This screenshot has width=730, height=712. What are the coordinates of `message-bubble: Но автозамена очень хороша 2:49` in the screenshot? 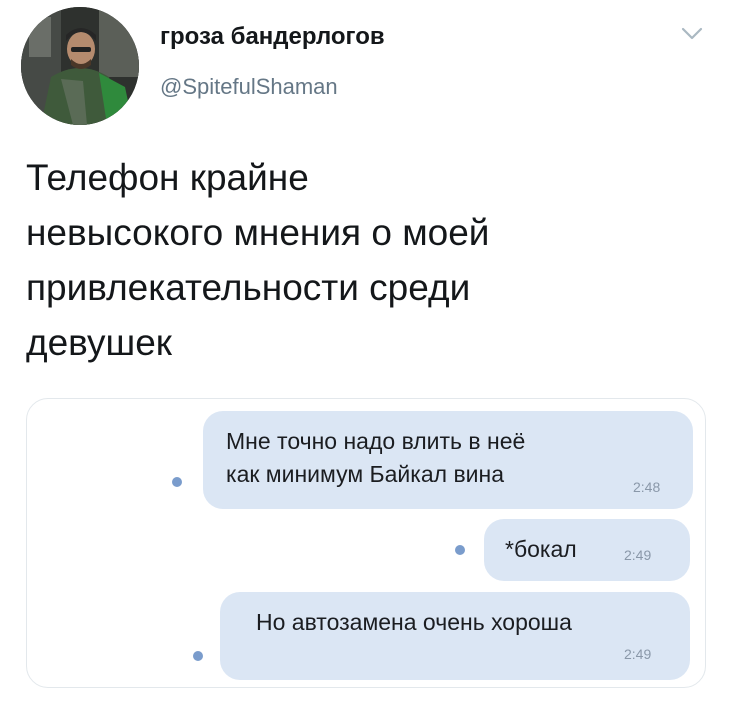 It's located at (455, 636).